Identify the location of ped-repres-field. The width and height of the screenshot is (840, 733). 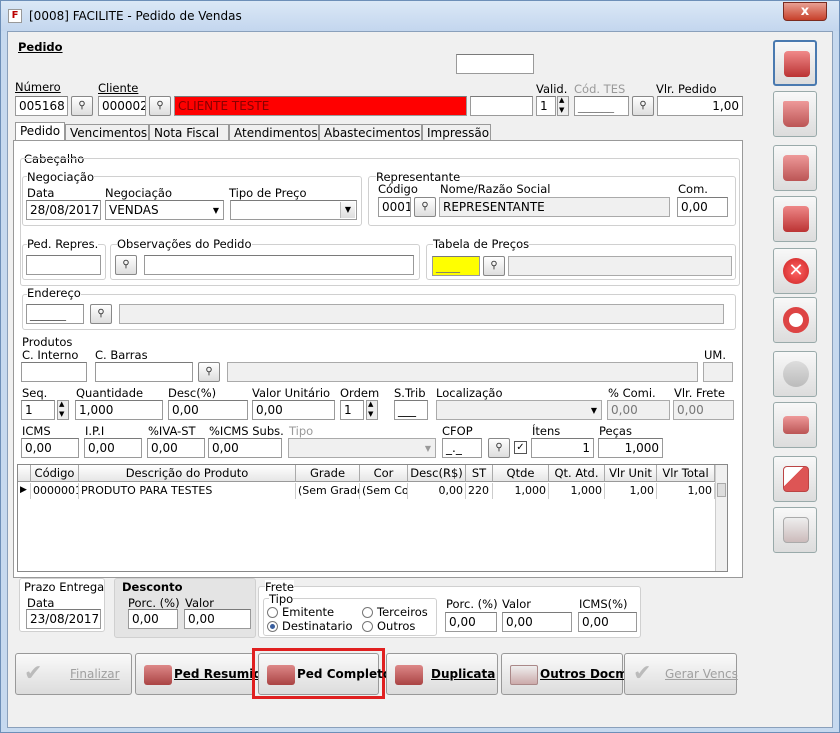
(63, 265).